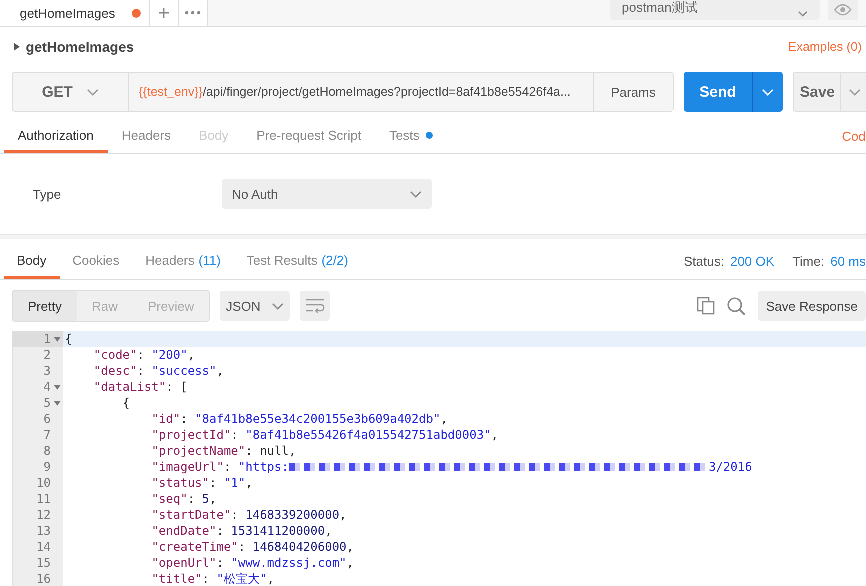 Image resolution: width=866 pixels, height=586 pixels. What do you see at coordinates (183, 261) in the screenshot?
I see `response-tab: Headers (11)` at bounding box center [183, 261].